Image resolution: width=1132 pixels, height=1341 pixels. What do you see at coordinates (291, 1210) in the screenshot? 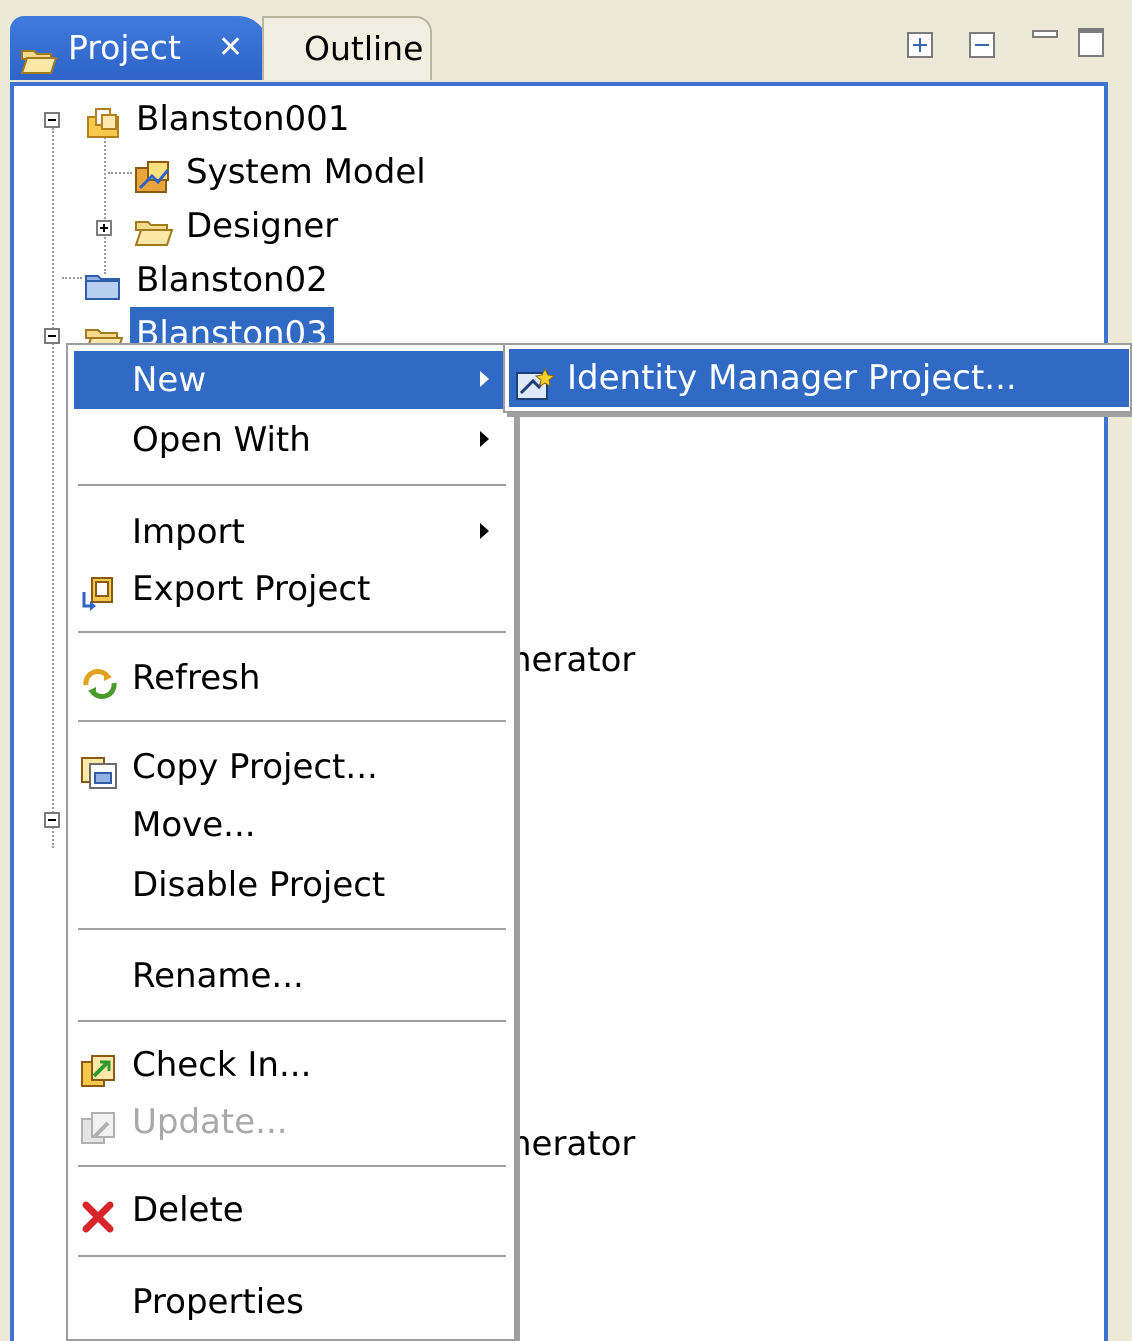
I see `menu-item-delete: Delete` at bounding box center [291, 1210].